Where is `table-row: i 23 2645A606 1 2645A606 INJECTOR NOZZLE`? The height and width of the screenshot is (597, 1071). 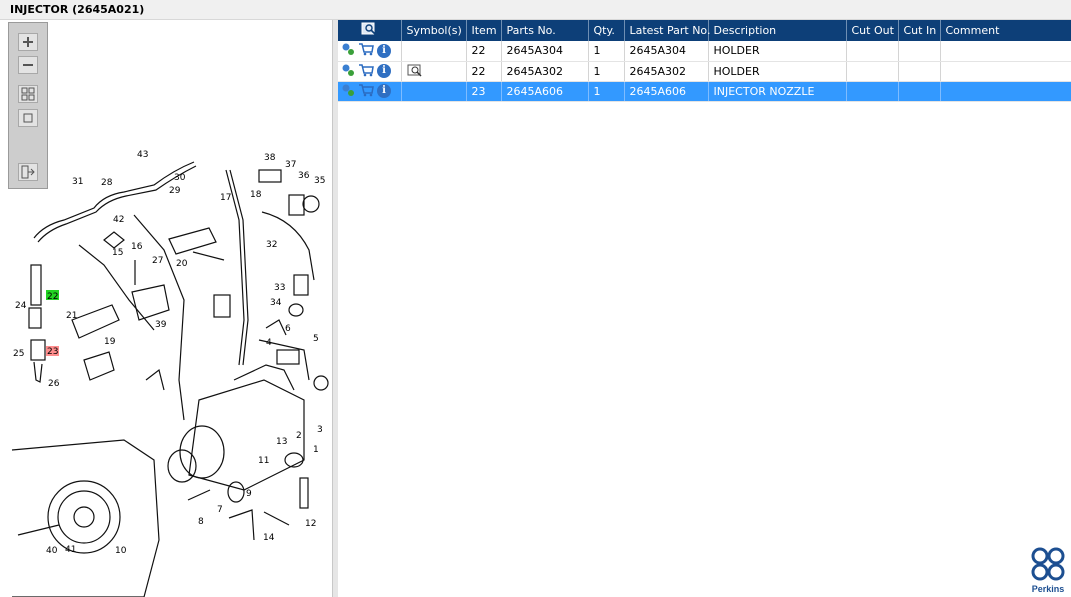 table-row: i 23 2645A606 1 2645A606 INJECTOR NOZZLE is located at coordinates (704, 91).